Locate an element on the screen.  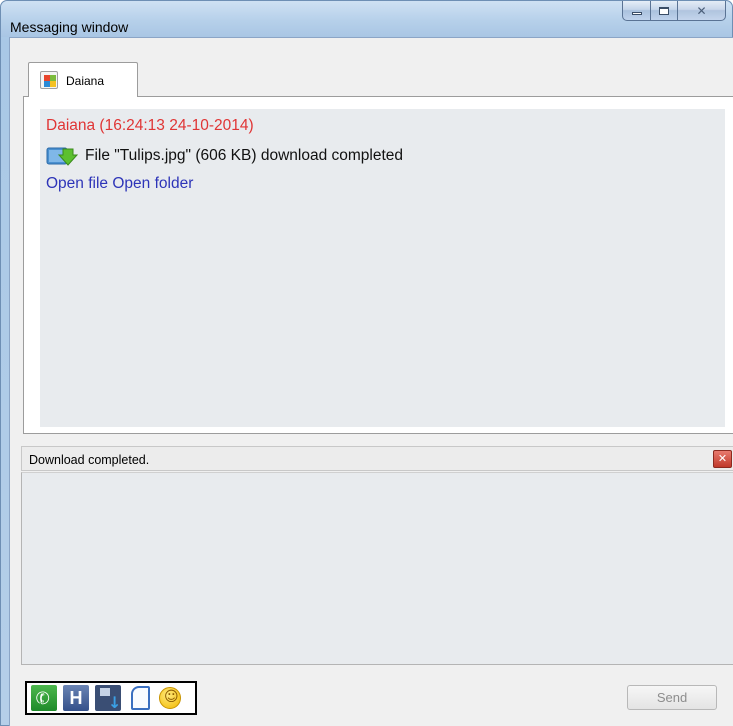
maximize-icon is located at coordinates (664, 10).